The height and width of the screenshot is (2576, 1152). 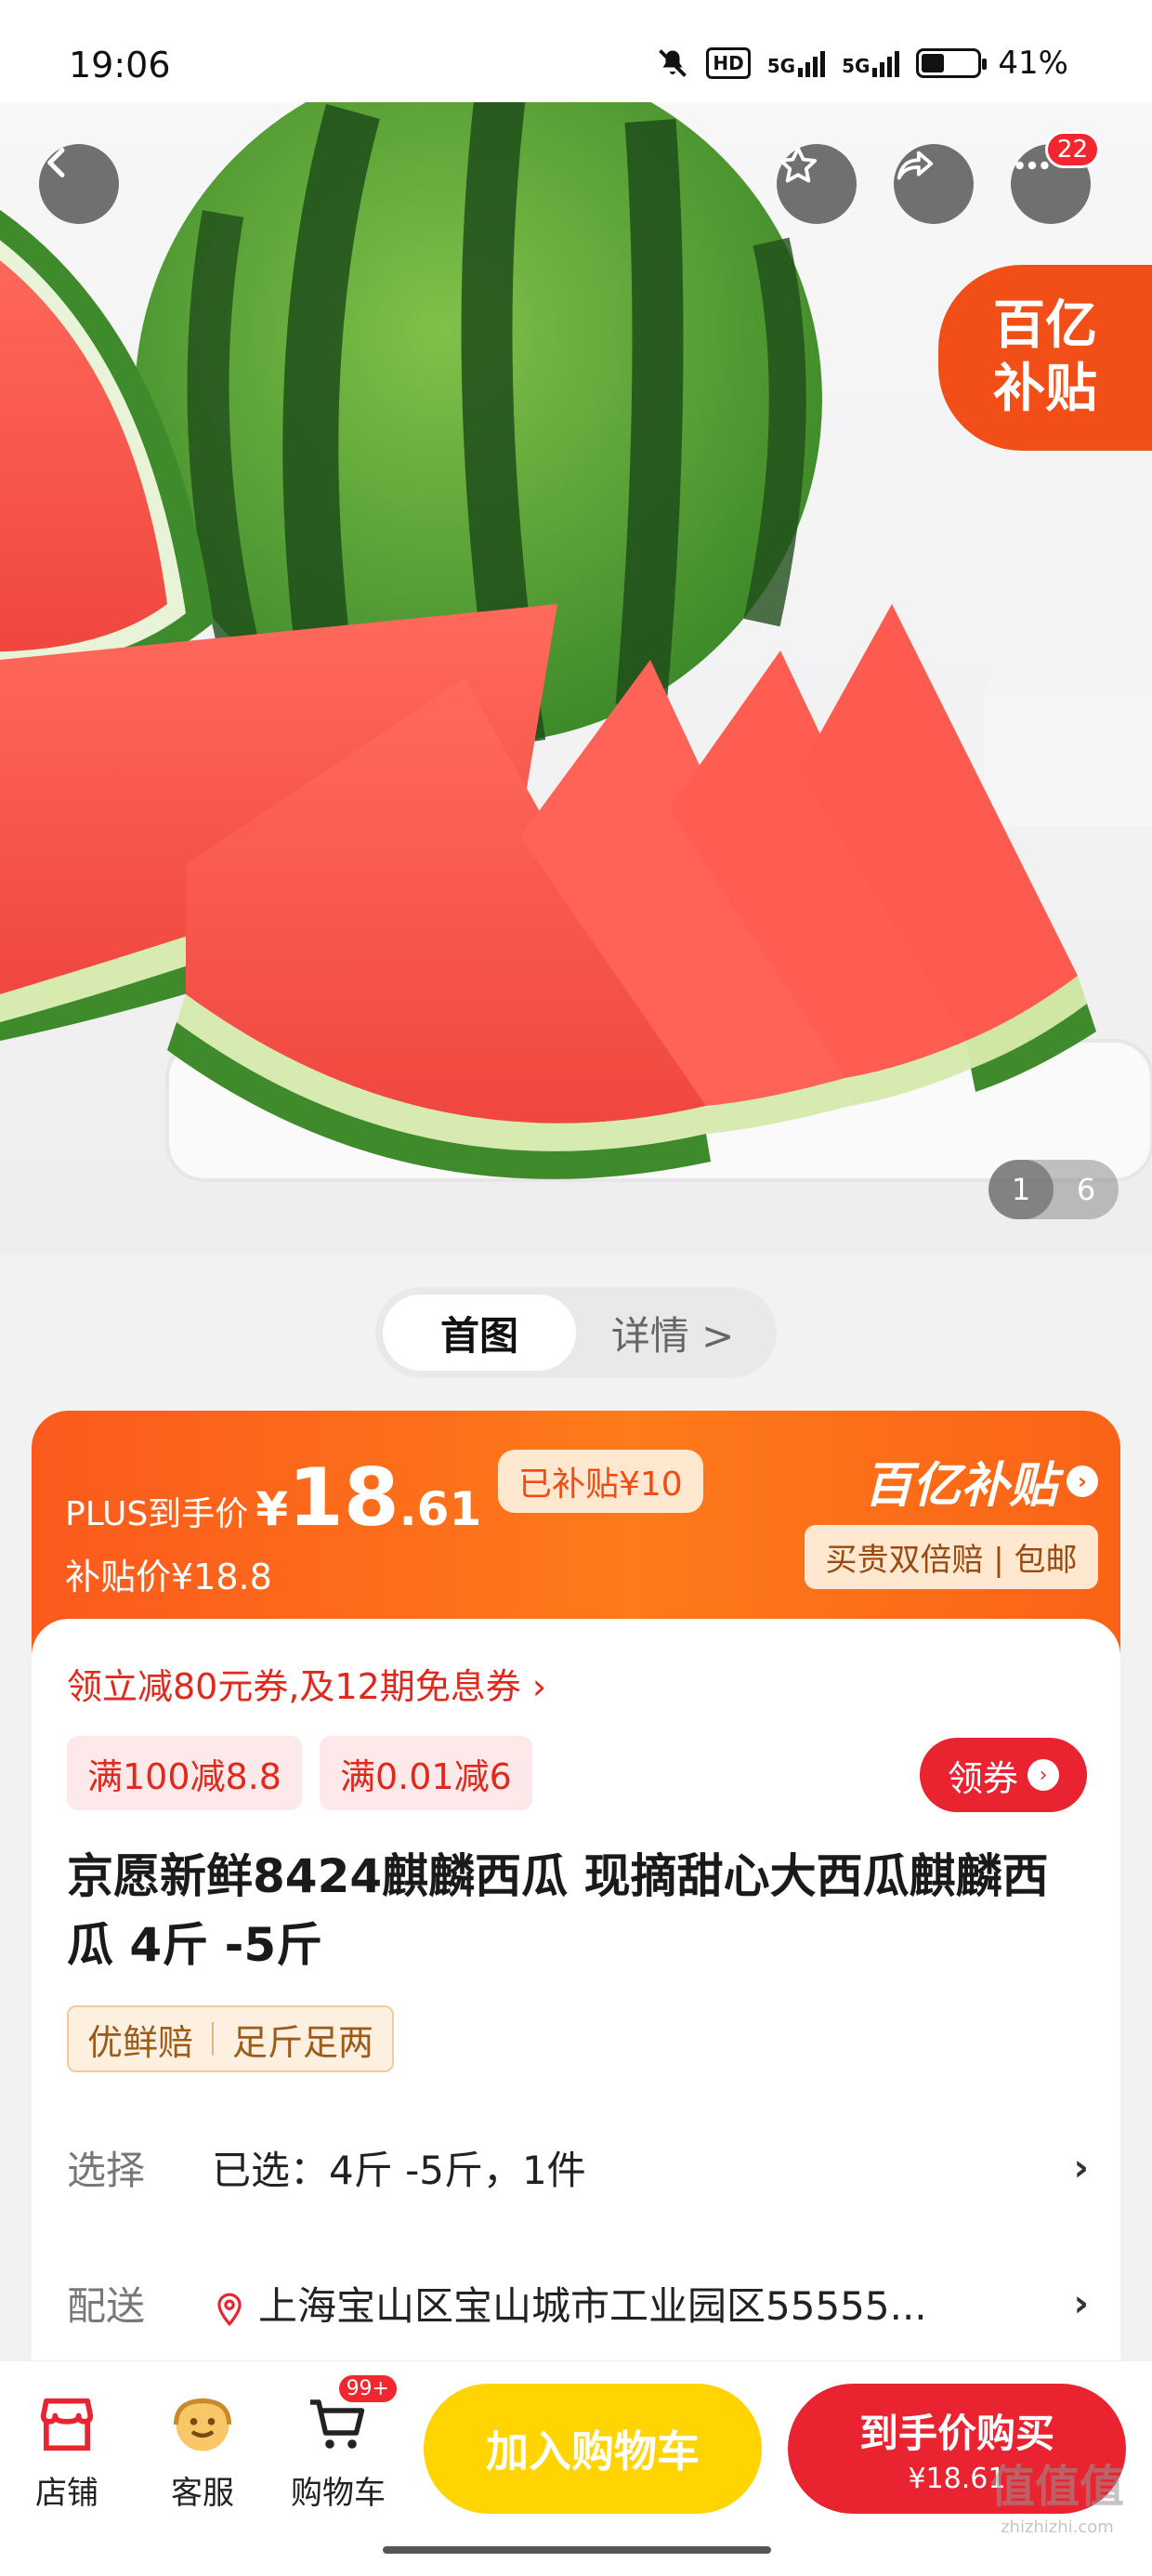 What do you see at coordinates (184, 1773) in the screenshot?
I see `coupon-chip: 满100减8.8` at bounding box center [184, 1773].